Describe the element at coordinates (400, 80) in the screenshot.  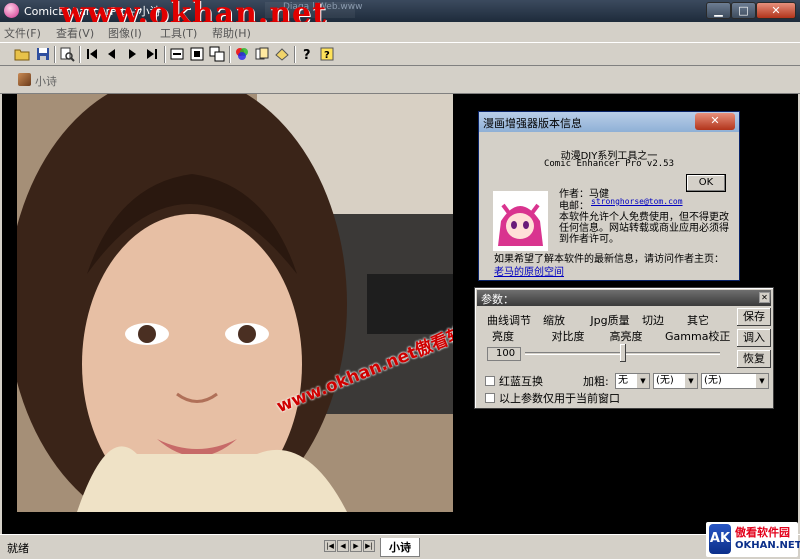
I see `document-tab-strip: 小诗` at that location.